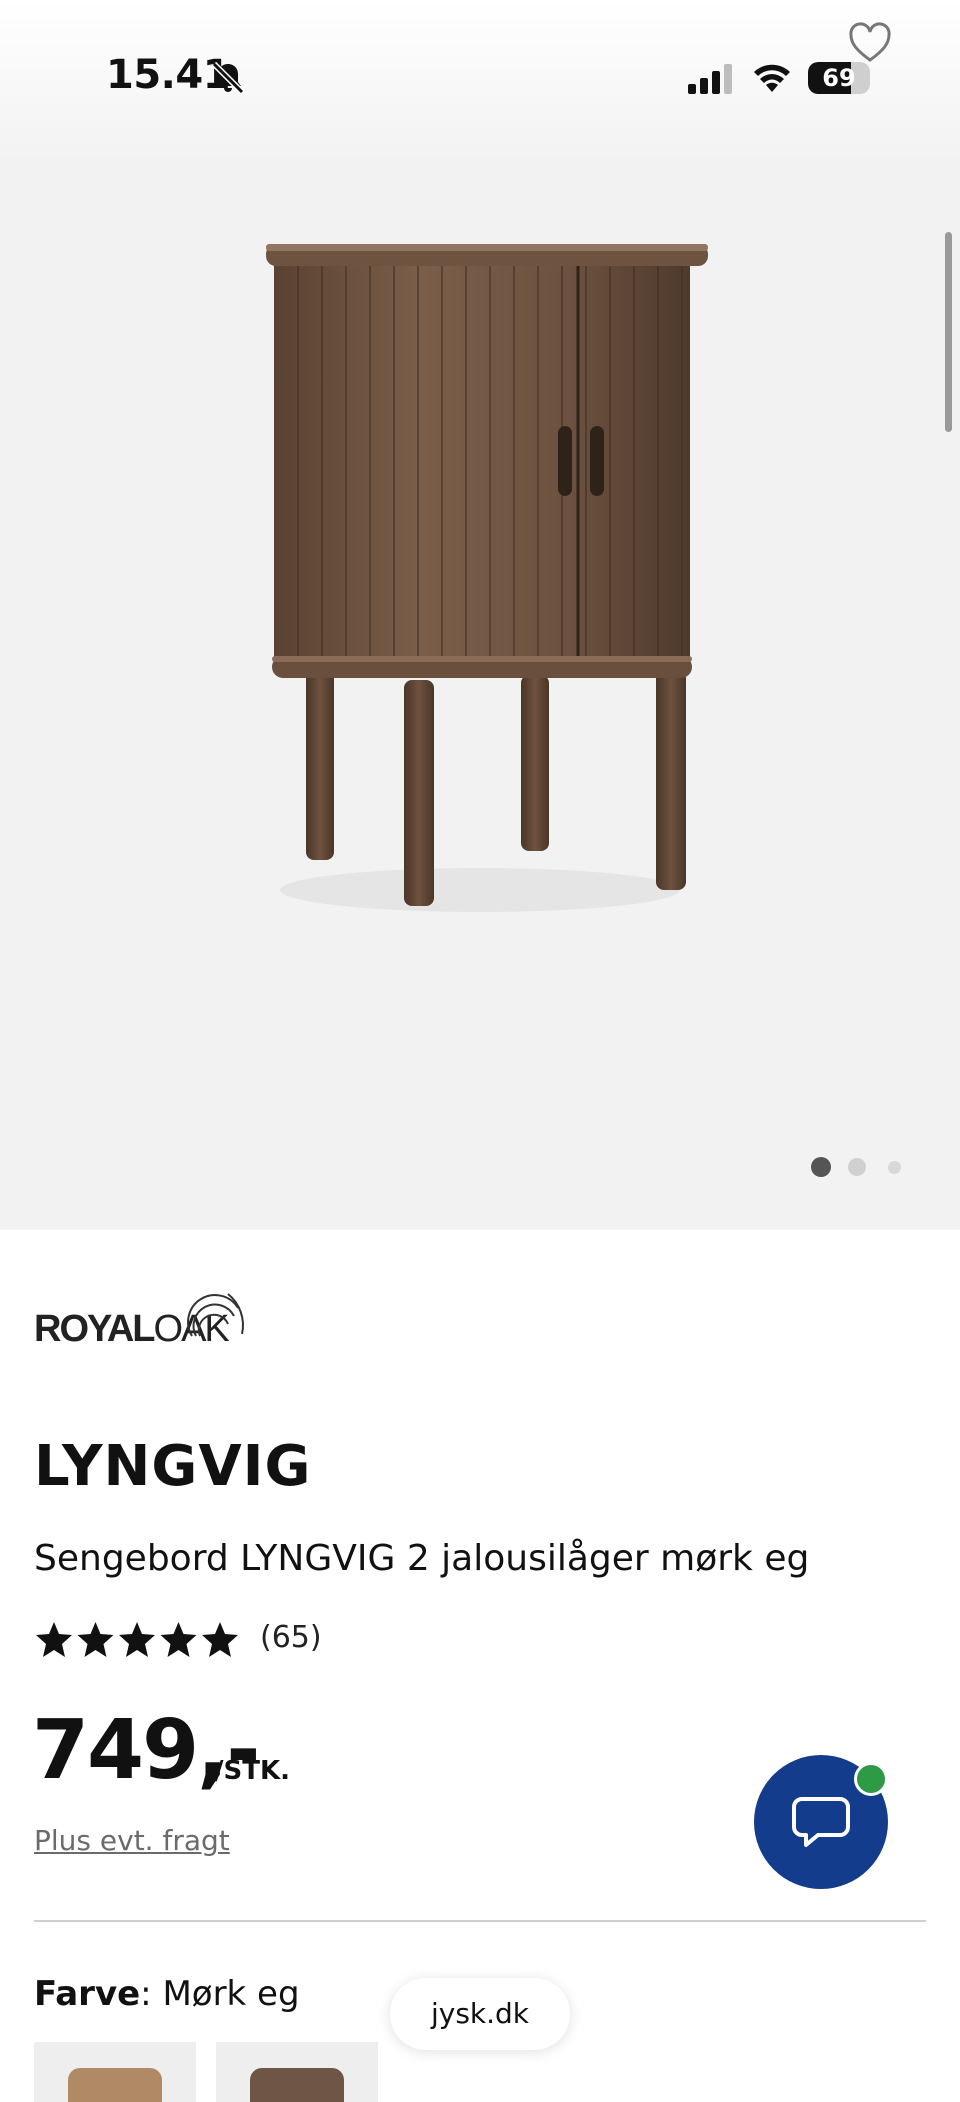  Describe the element at coordinates (231, 1994) in the screenshot. I see `color-value: Mørk eg` at that location.